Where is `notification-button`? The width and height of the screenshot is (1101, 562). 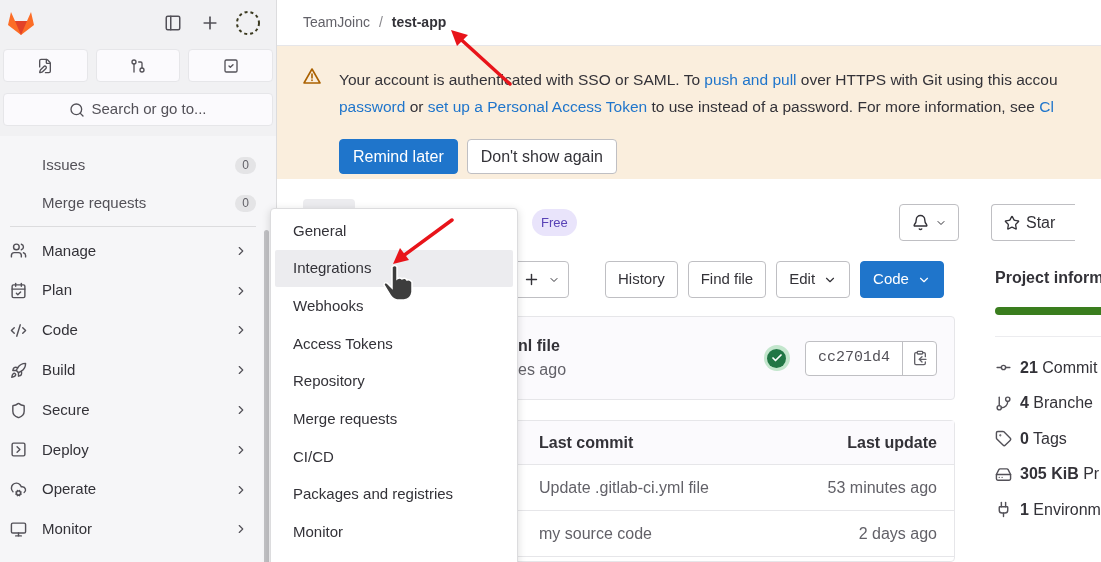
notification-button is located at coordinates (929, 222).